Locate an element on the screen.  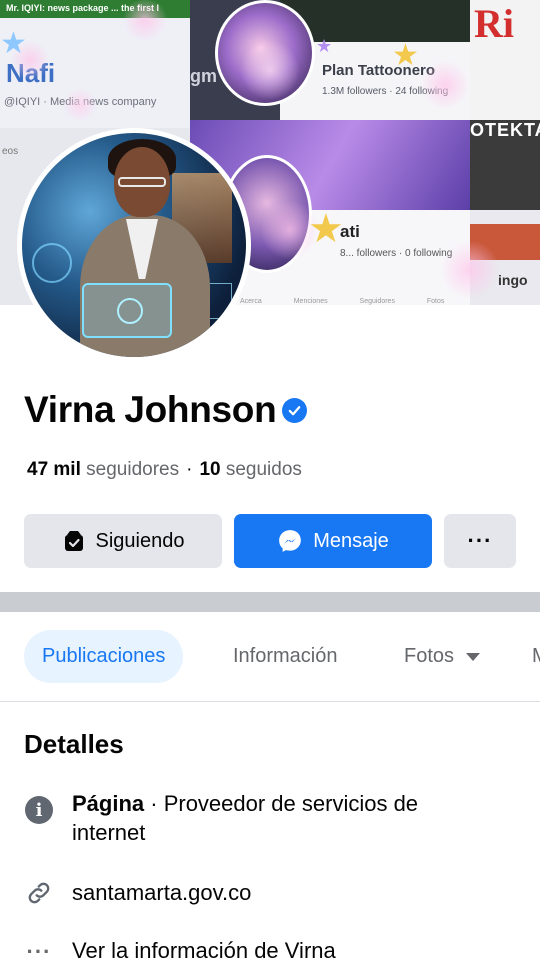
message-button-label: Mensaje is located at coordinates (351, 540).